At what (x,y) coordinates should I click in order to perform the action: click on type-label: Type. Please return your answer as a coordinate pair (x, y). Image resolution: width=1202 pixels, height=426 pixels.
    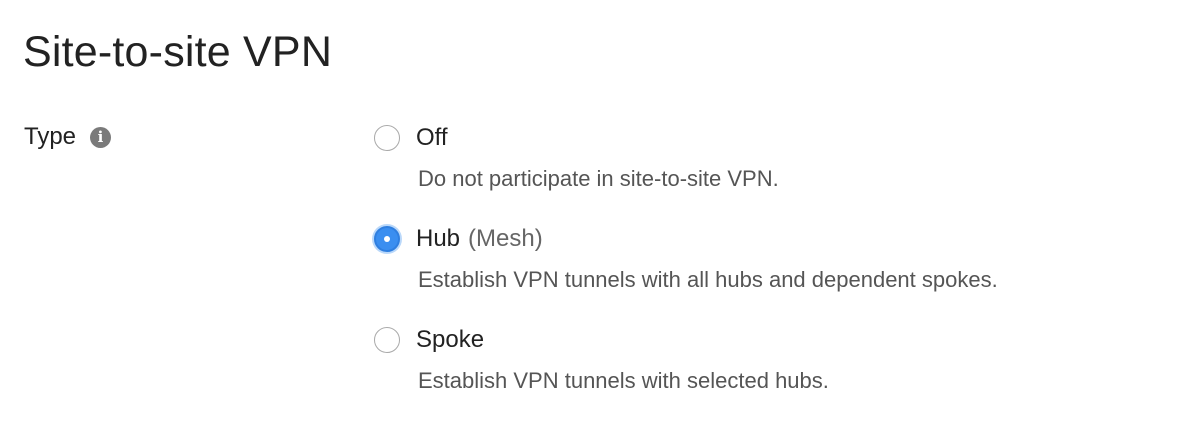
    Looking at the image, I should click on (50, 136).